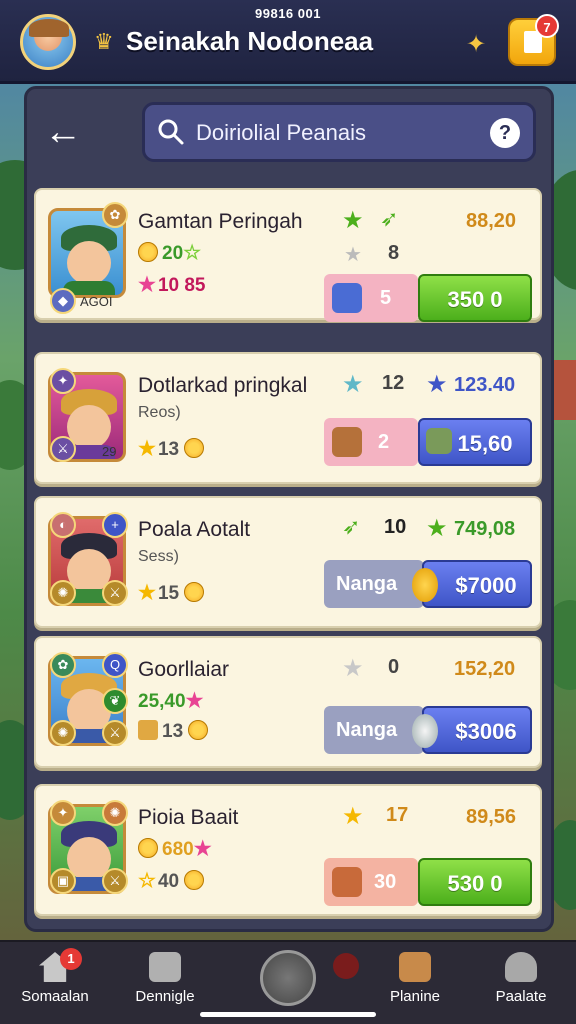 The image size is (576, 1024). I want to click on box-icon, so click(148, 730).